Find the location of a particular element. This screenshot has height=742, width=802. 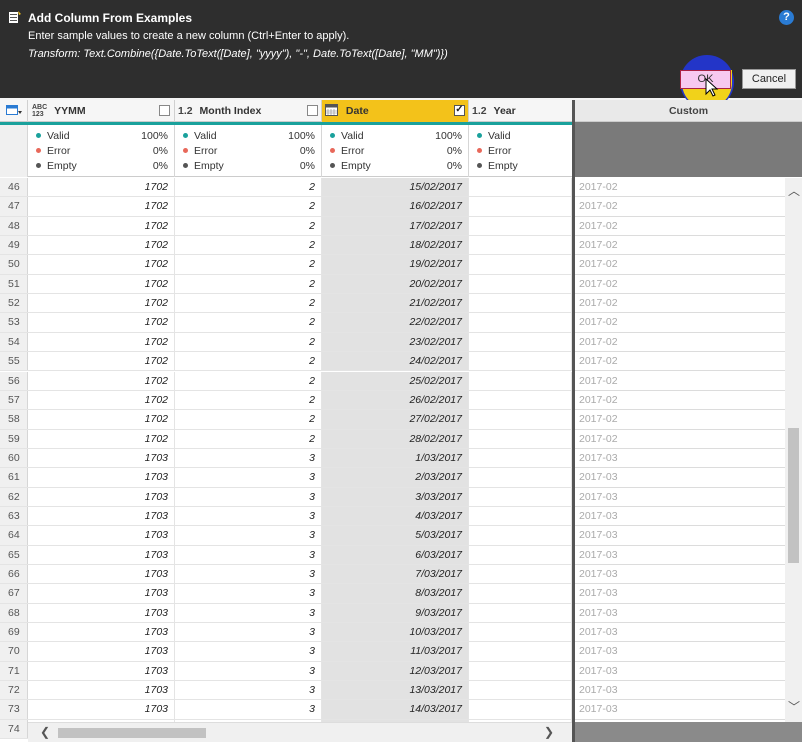

cancel-button: Cancel is located at coordinates (769, 79).